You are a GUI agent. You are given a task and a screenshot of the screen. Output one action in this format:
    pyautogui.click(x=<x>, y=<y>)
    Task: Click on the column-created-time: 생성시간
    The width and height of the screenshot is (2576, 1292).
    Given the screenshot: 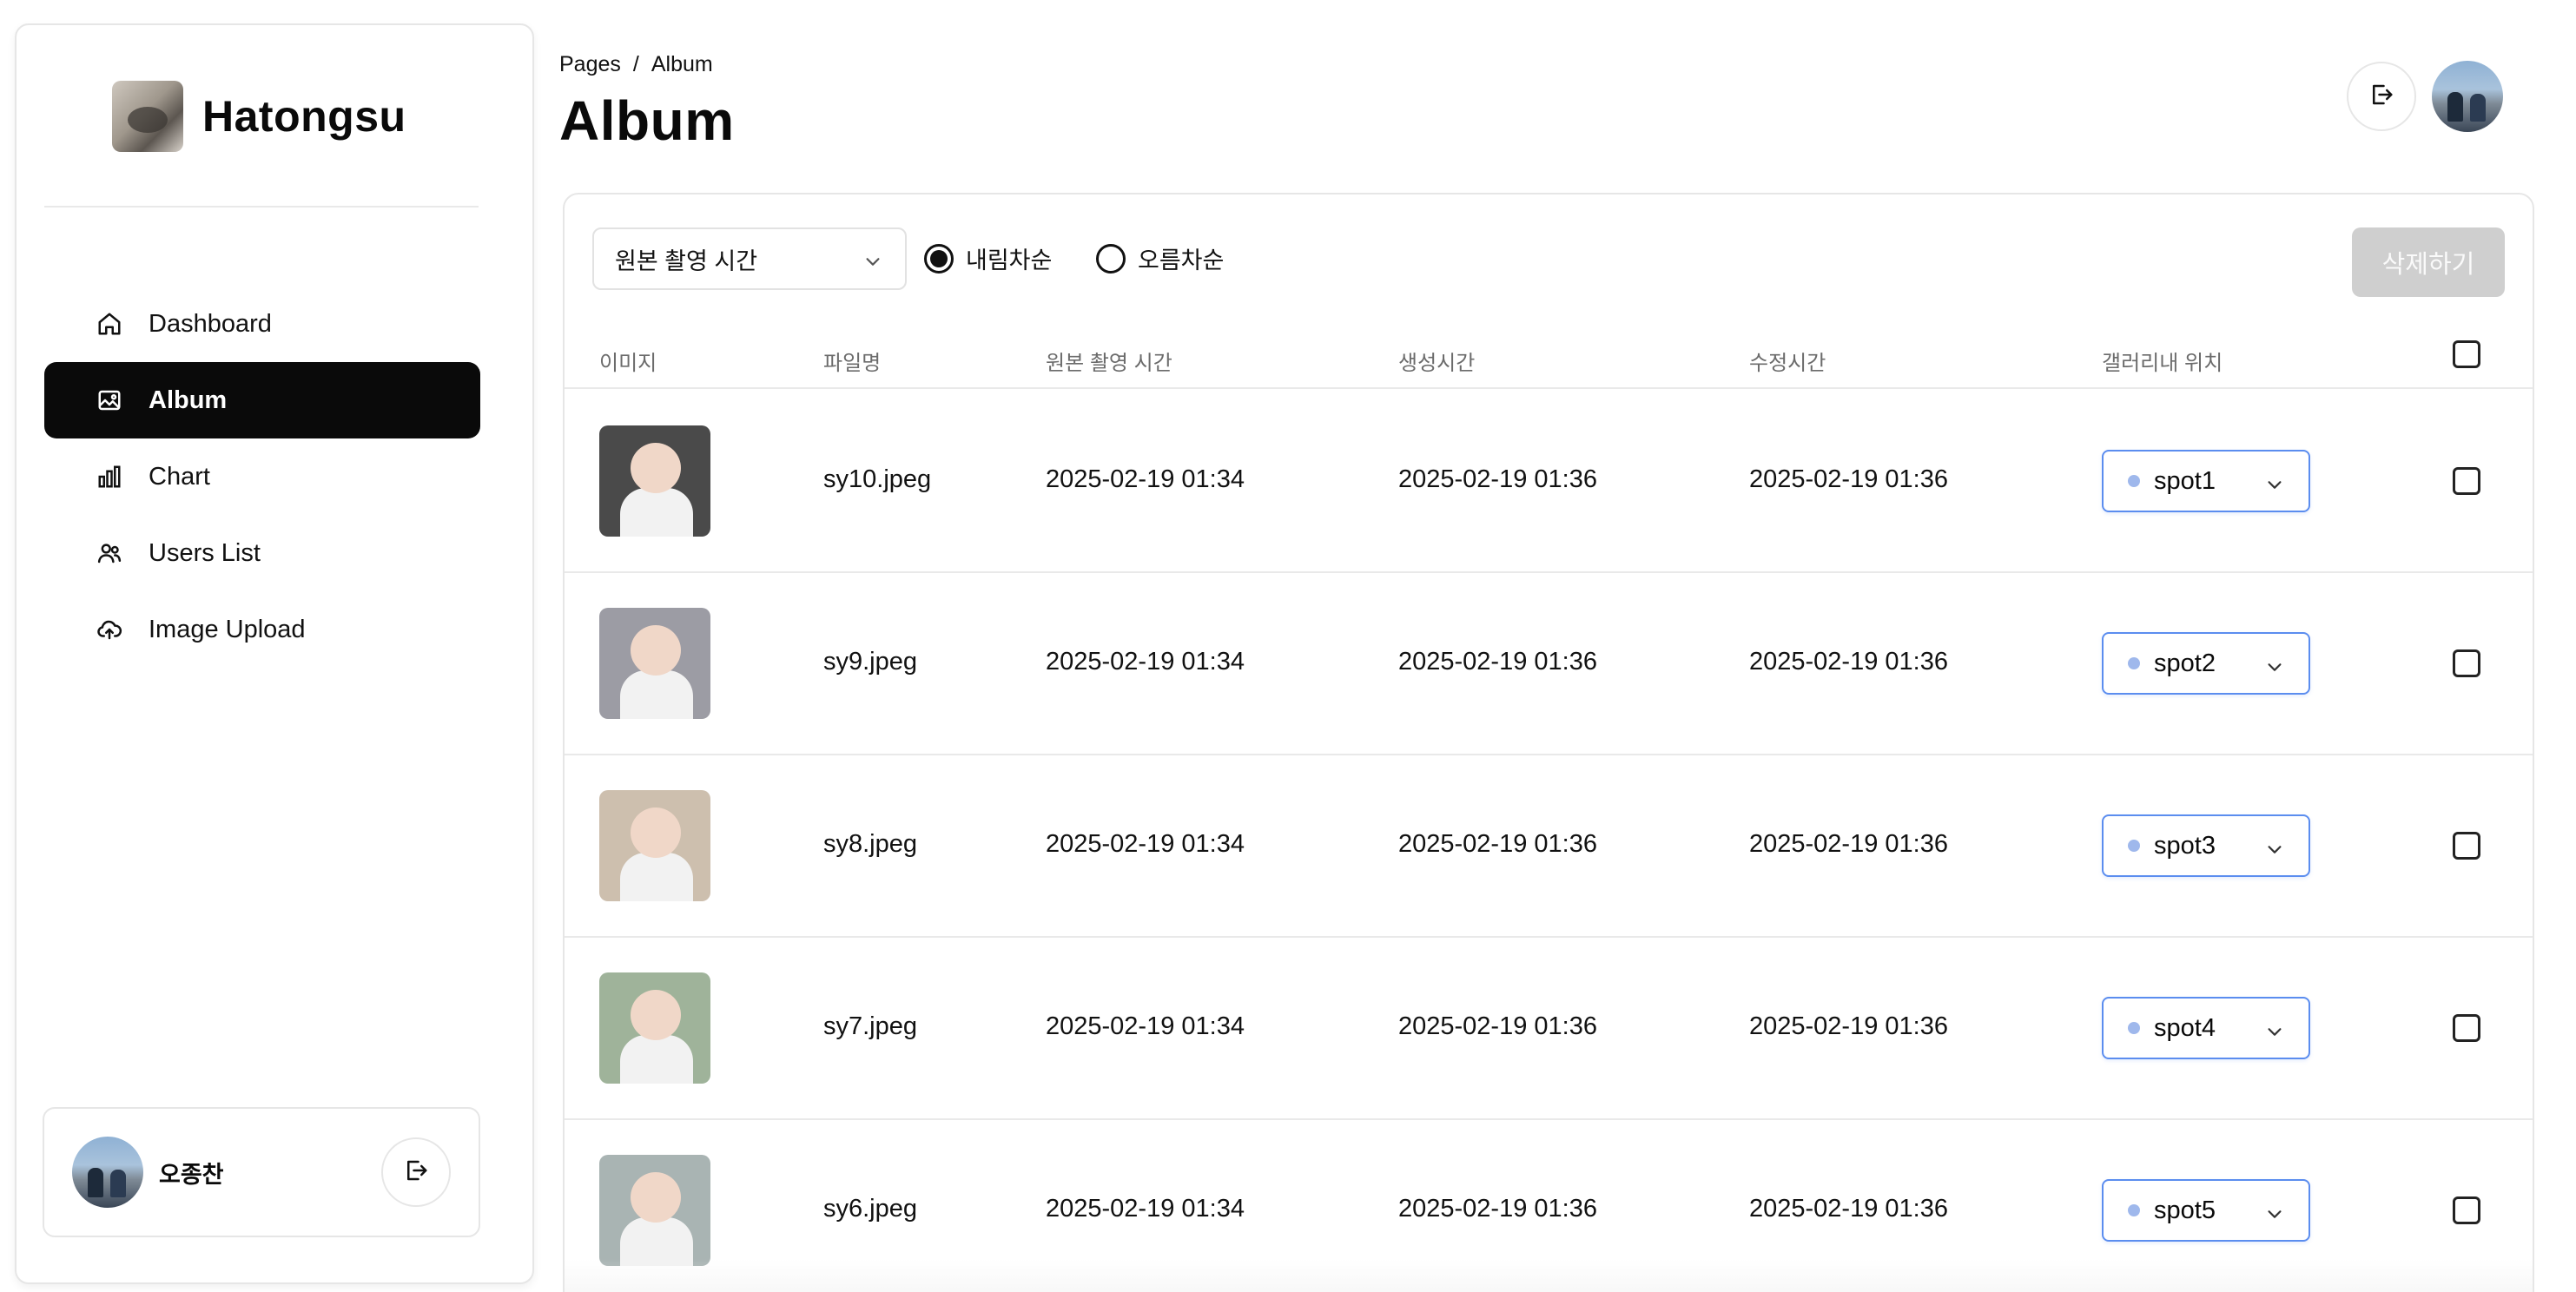 What is the action you would take?
    pyautogui.click(x=1437, y=363)
    